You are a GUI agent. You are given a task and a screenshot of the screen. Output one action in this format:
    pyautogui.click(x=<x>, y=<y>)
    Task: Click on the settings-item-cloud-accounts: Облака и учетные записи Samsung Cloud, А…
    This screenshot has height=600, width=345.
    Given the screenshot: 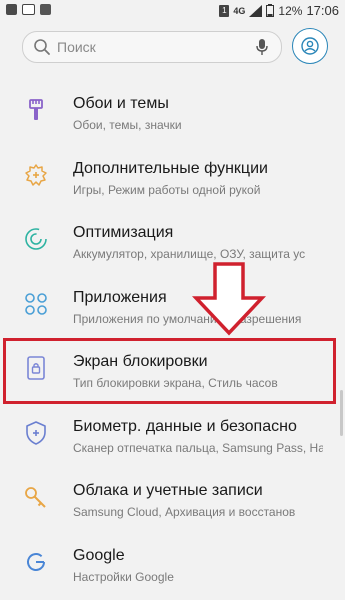 What is the action you would take?
    pyautogui.click(x=172, y=497)
    